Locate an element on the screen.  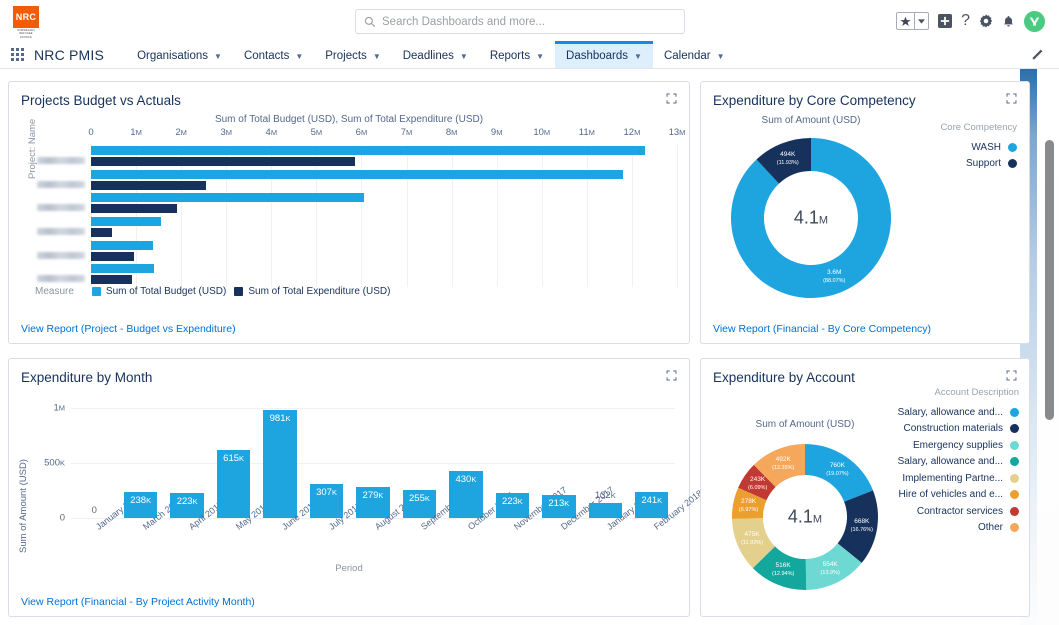
legend-item: Emergency supplies is located at coordinates (931, 445).